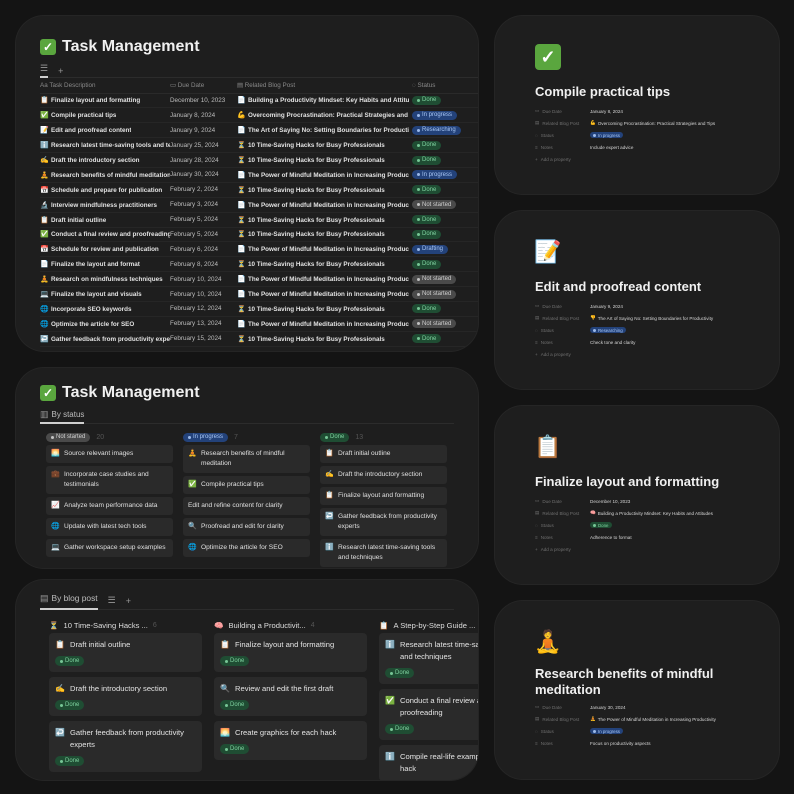 The height and width of the screenshot is (794, 794). What do you see at coordinates (203, 130) in the screenshot?
I see `due-date-cell: January 9, 2024` at bounding box center [203, 130].